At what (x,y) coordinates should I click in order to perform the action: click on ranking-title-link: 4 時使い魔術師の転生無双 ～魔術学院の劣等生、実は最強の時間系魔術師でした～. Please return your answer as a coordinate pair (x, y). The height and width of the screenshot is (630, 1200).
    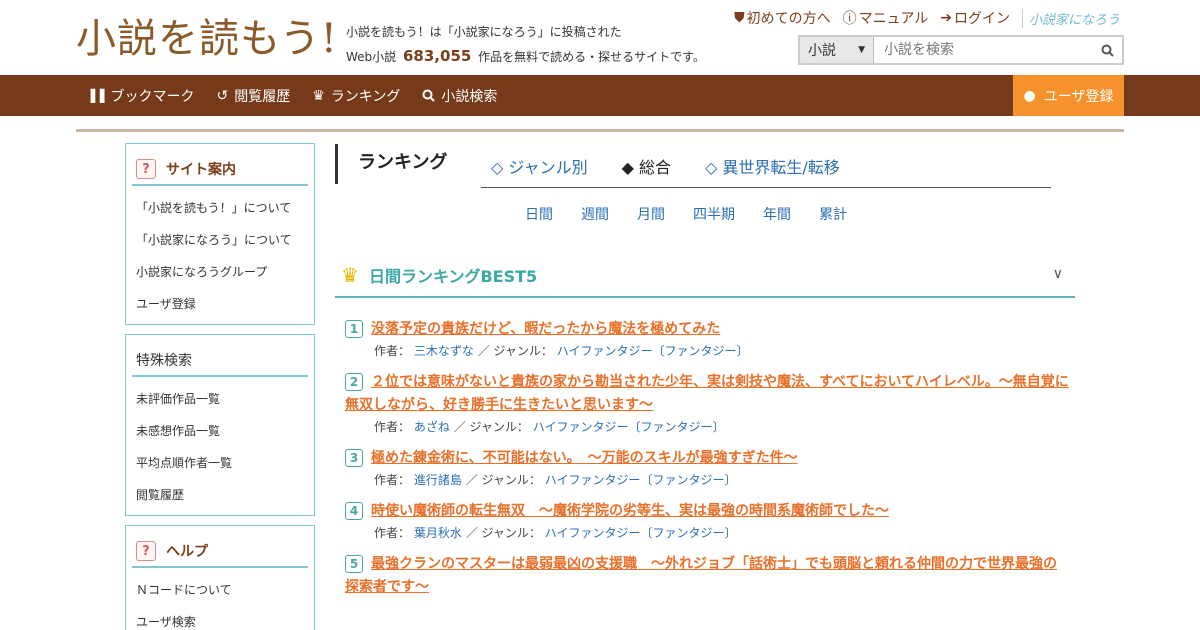
    Looking at the image, I should click on (707, 511).